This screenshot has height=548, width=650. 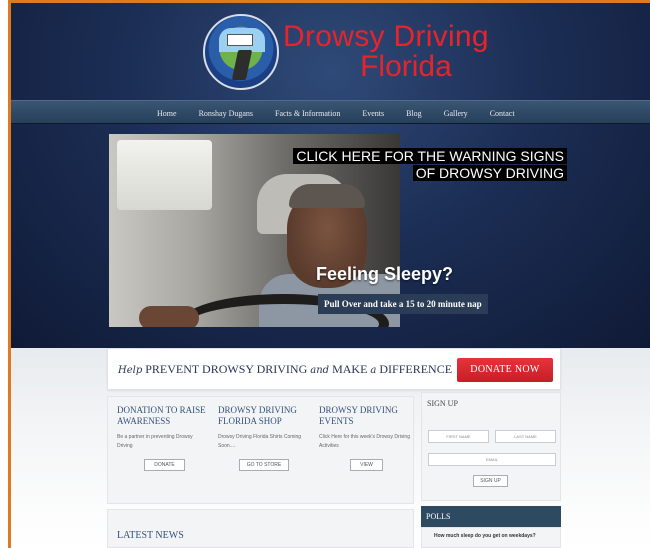 What do you see at coordinates (430, 156) in the screenshot?
I see `warning-line-1: CLICK HERE FOR THE WARNING SIGNS` at bounding box center [430, 156].